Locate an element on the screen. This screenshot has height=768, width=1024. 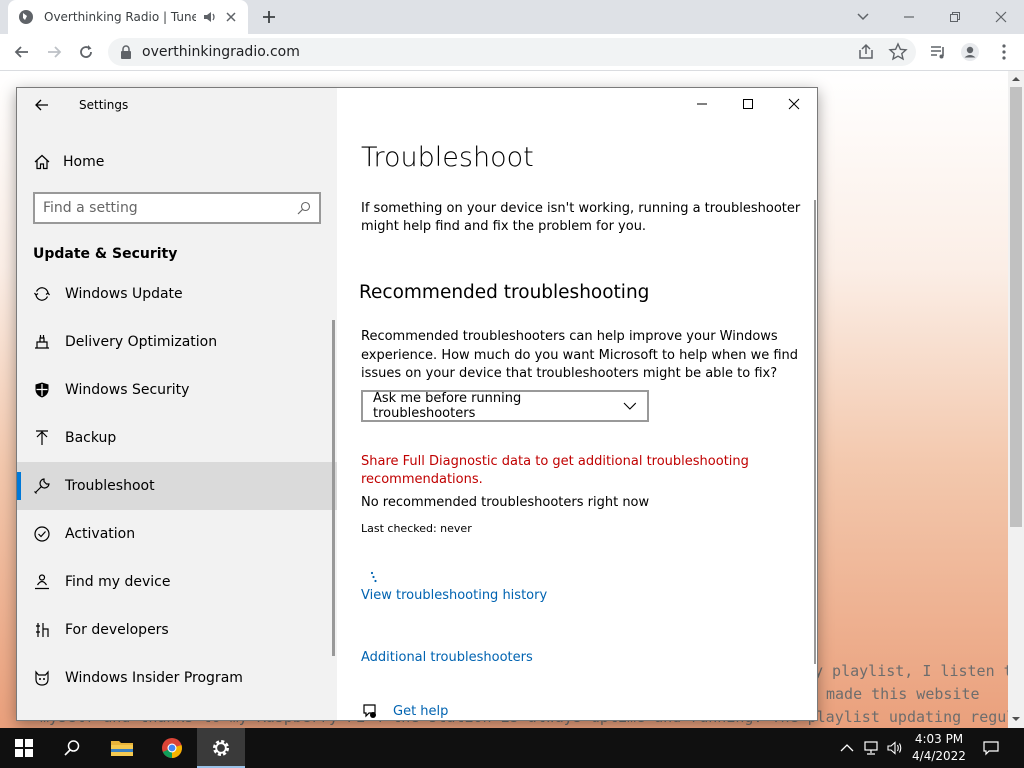
sidebar-item-windows-update: Windows Update is located at coordinates (177, 294).